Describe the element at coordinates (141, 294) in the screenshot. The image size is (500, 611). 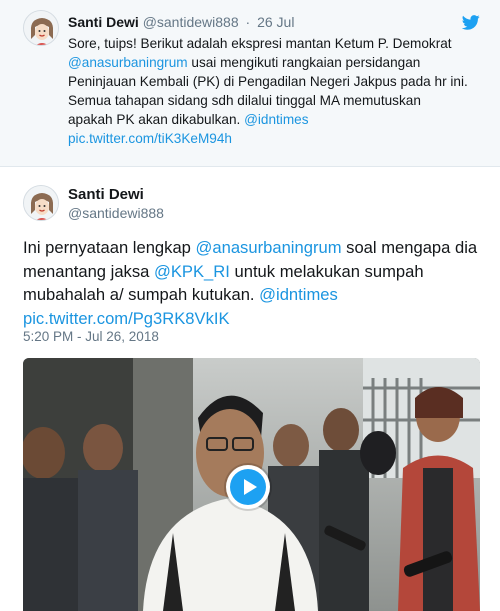
I see `tweet-text-fragment: mubahalah a/ sumpah kutukan.` at that location.